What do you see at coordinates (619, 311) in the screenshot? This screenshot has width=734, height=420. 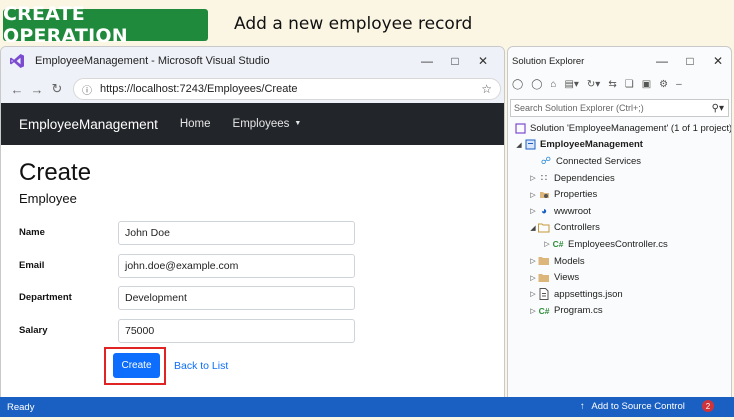 I see `tree-item-program: ▷ C# Program.cs` at bounding box center [619, 311].